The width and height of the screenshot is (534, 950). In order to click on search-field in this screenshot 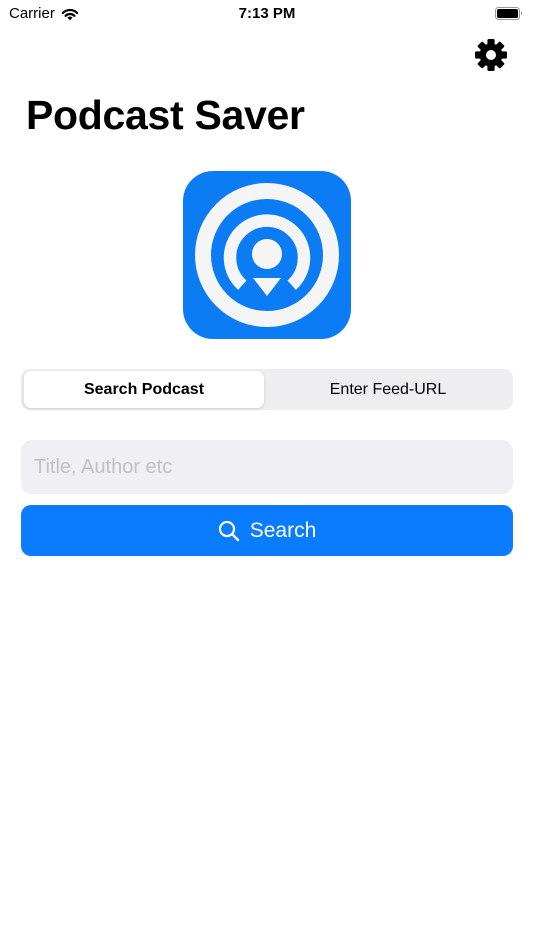, I will do `click(267, 467)`.